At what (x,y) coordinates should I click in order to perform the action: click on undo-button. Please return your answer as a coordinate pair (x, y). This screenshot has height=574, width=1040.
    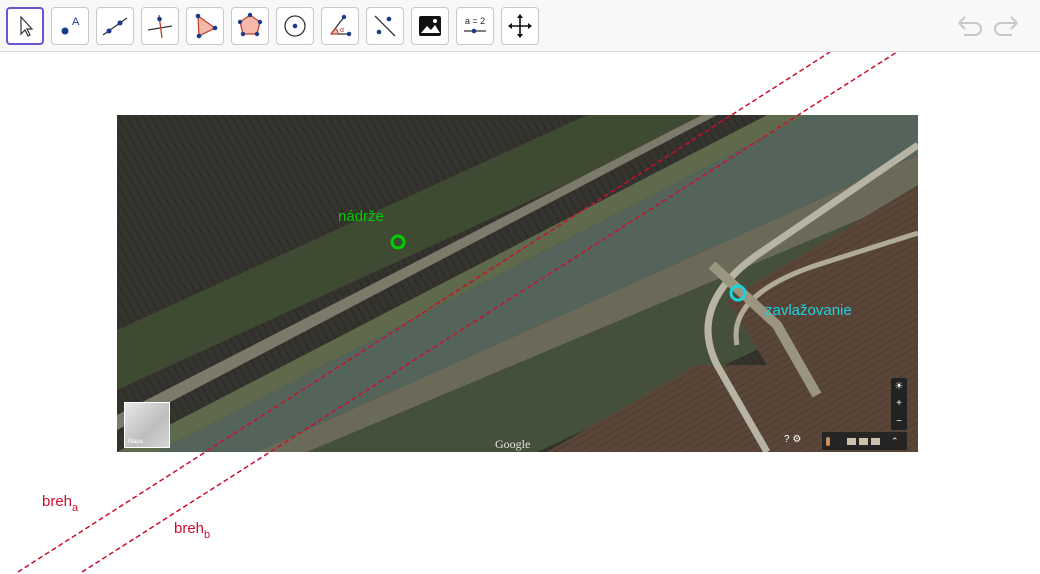
    Looking at the image, I should click on (970, 26).